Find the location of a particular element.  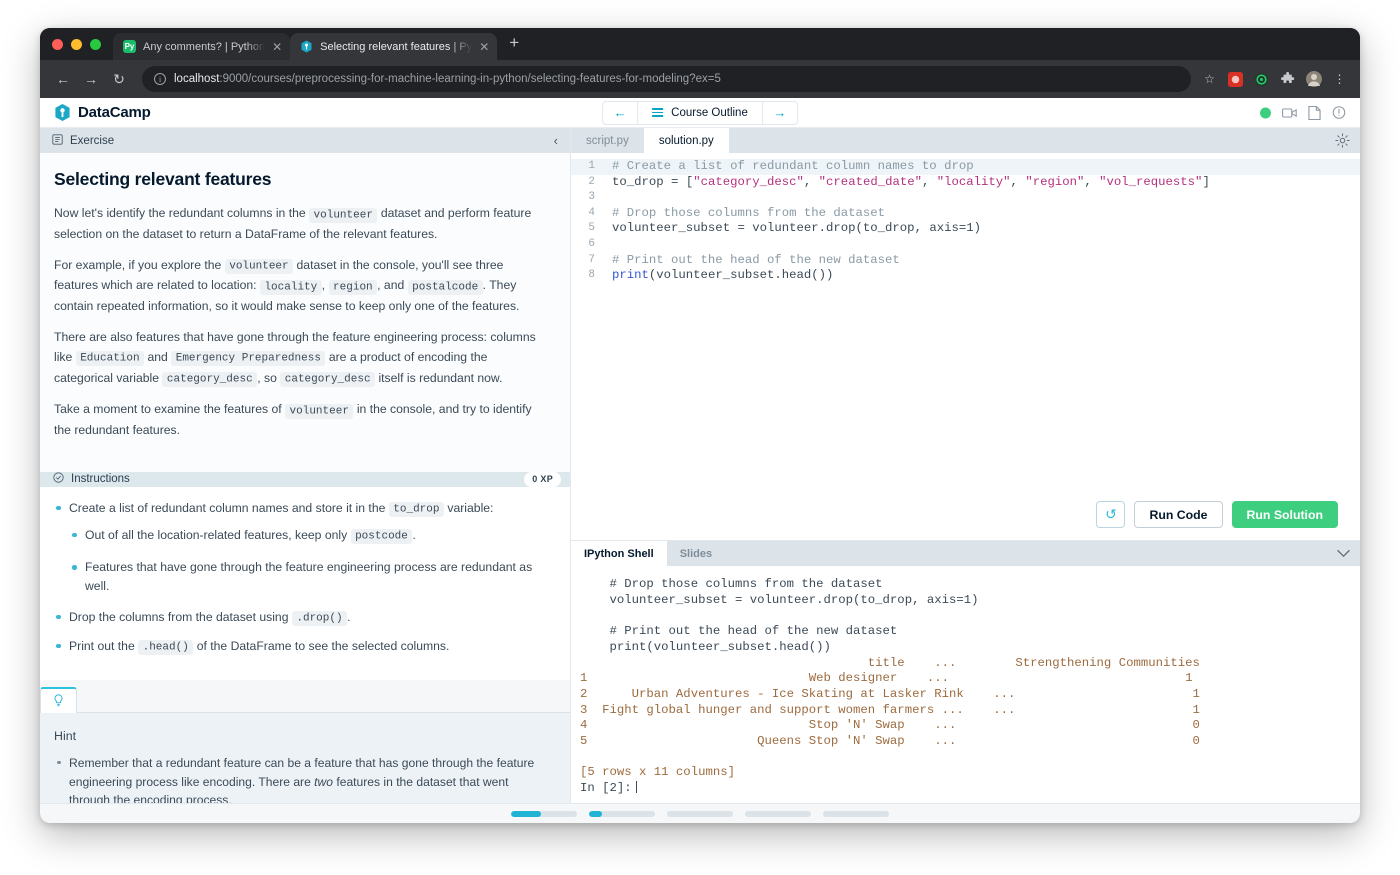

exercise-header-bar: Exercise ‹ is located at coordinates (305, 140).